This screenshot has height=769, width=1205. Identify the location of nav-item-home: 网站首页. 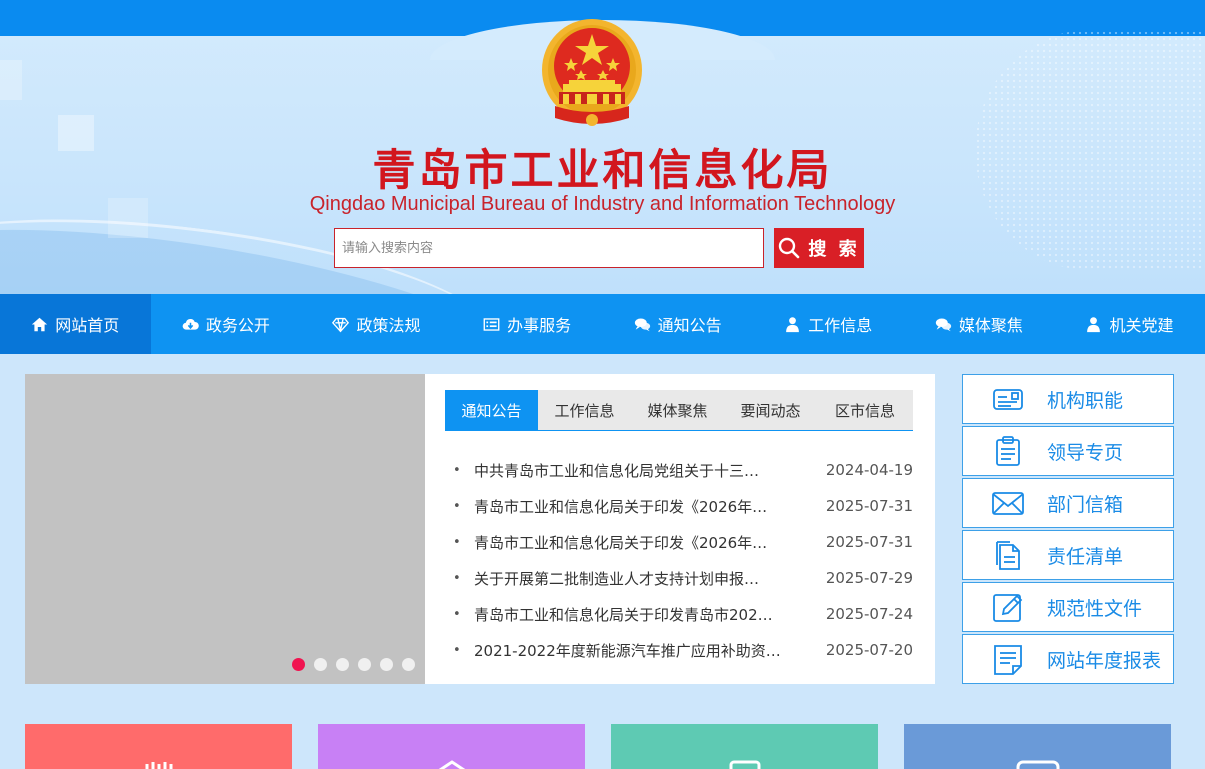
(75, 324).